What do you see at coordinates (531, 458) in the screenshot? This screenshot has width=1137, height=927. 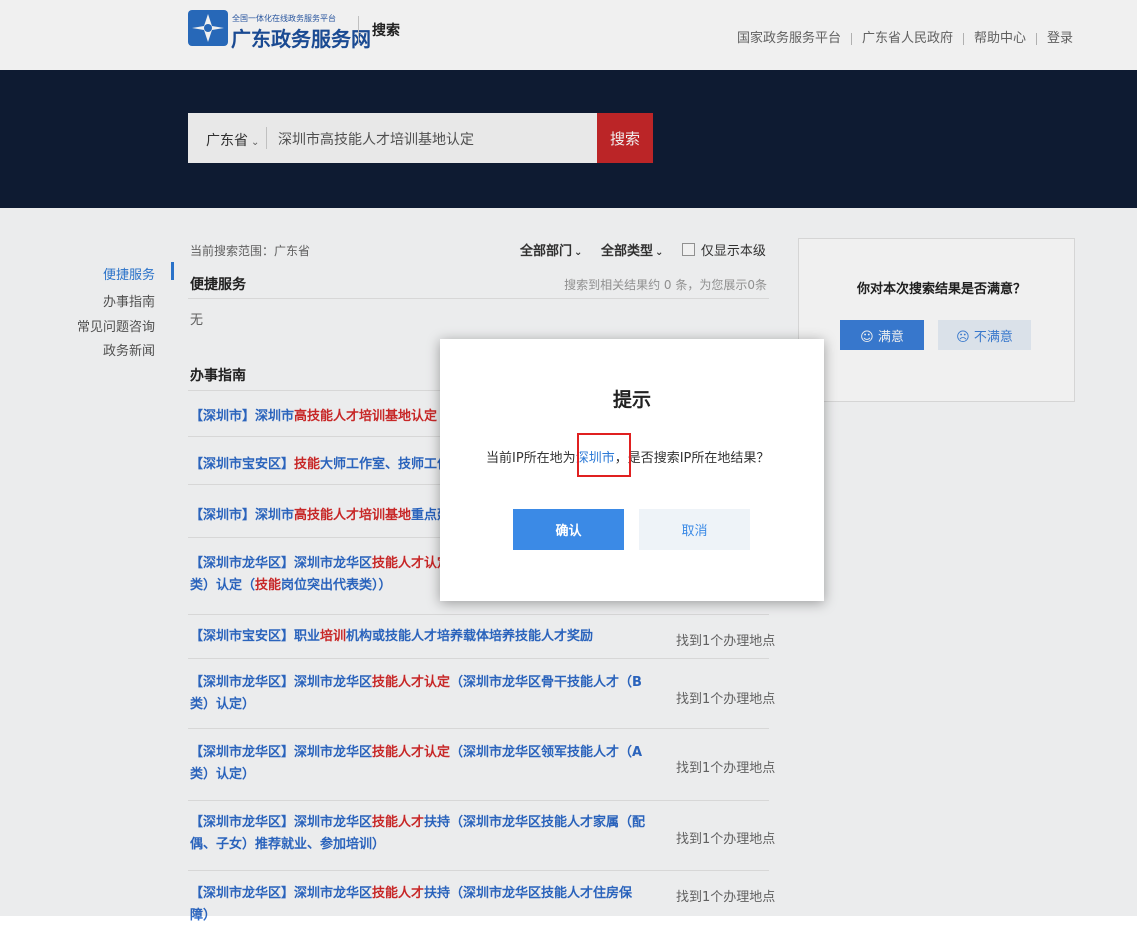 I see `dialog-message-before: 当前IP所在地为` at bounding box center [531, 458].